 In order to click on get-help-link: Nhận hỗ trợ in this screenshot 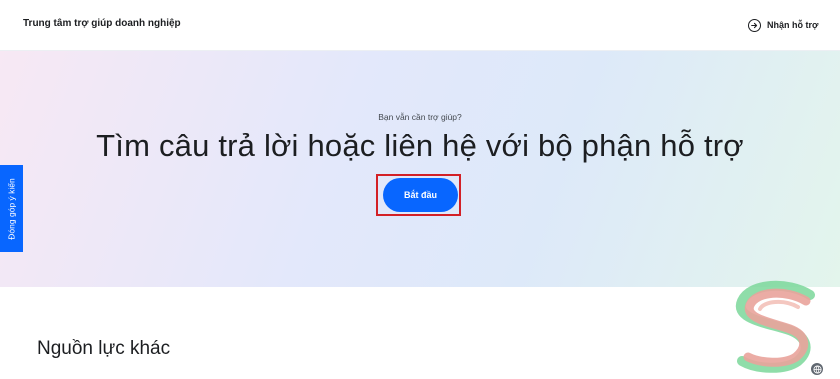, I will do `click(783, 25)`.